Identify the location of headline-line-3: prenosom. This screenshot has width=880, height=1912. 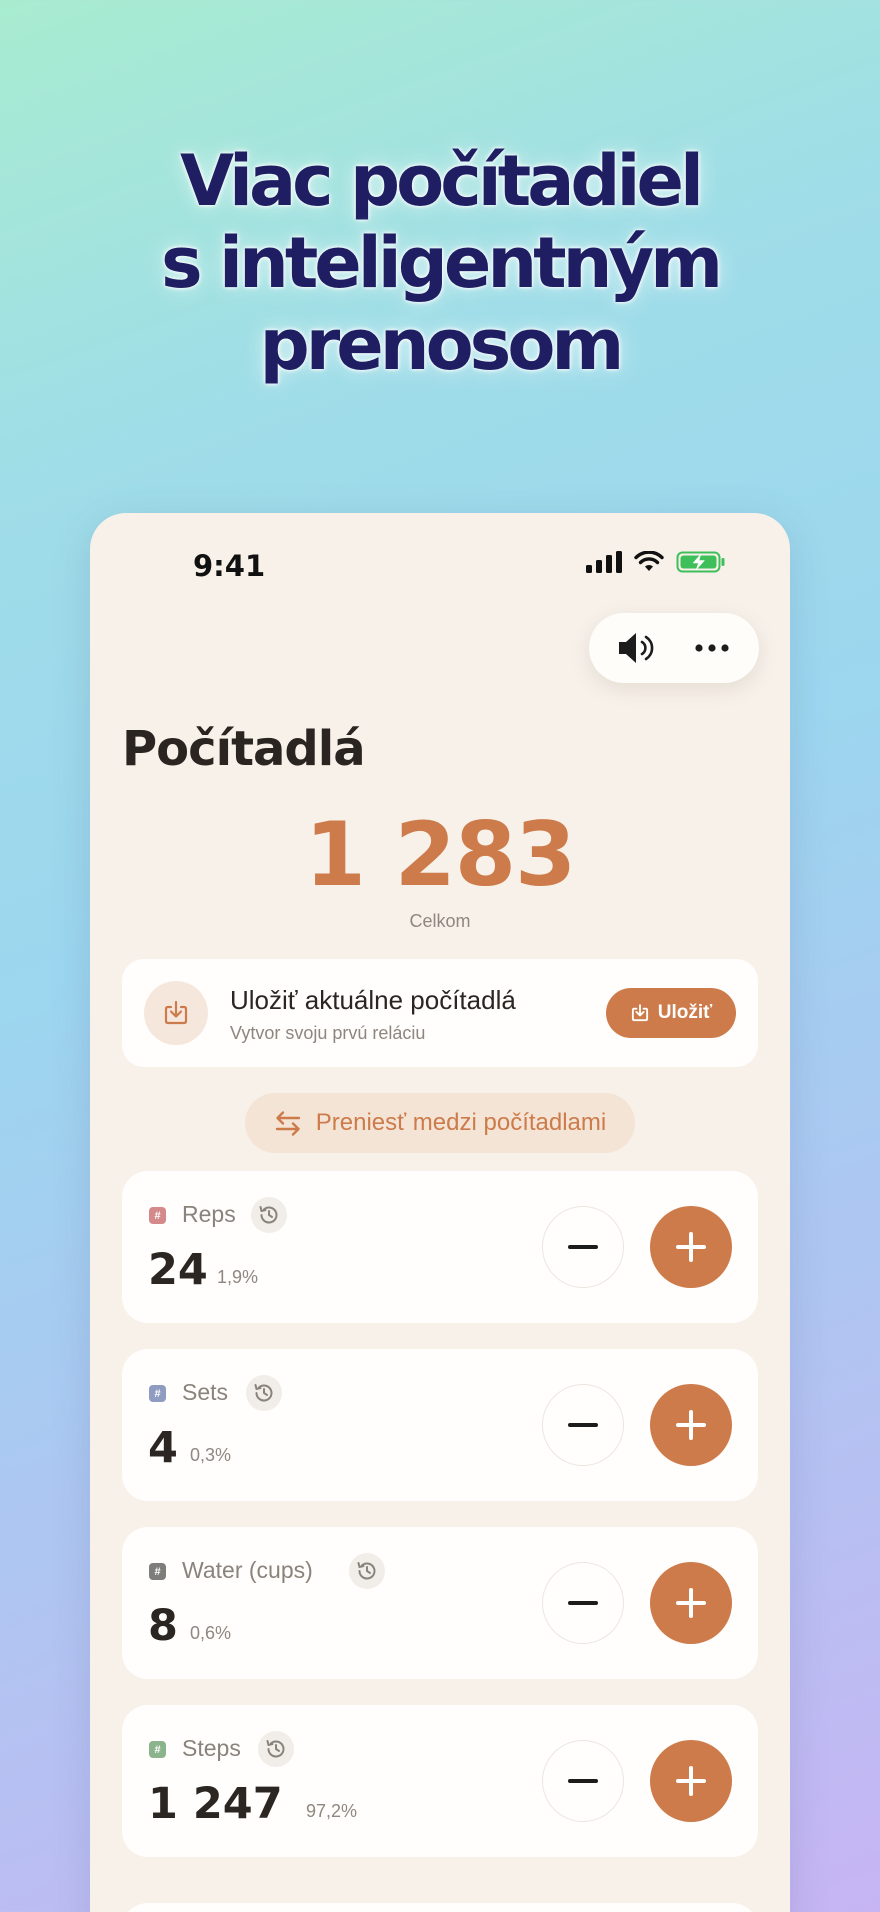
(442, 345).